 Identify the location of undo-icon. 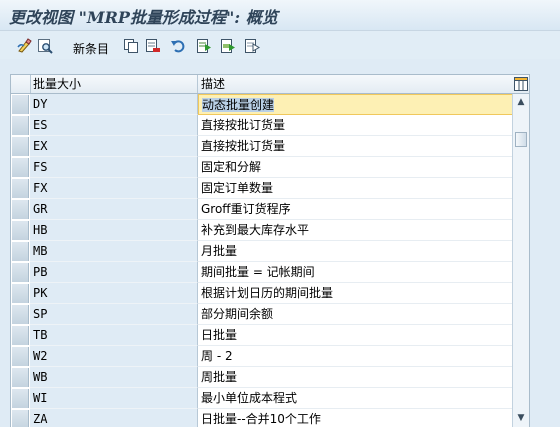
(178, 46).